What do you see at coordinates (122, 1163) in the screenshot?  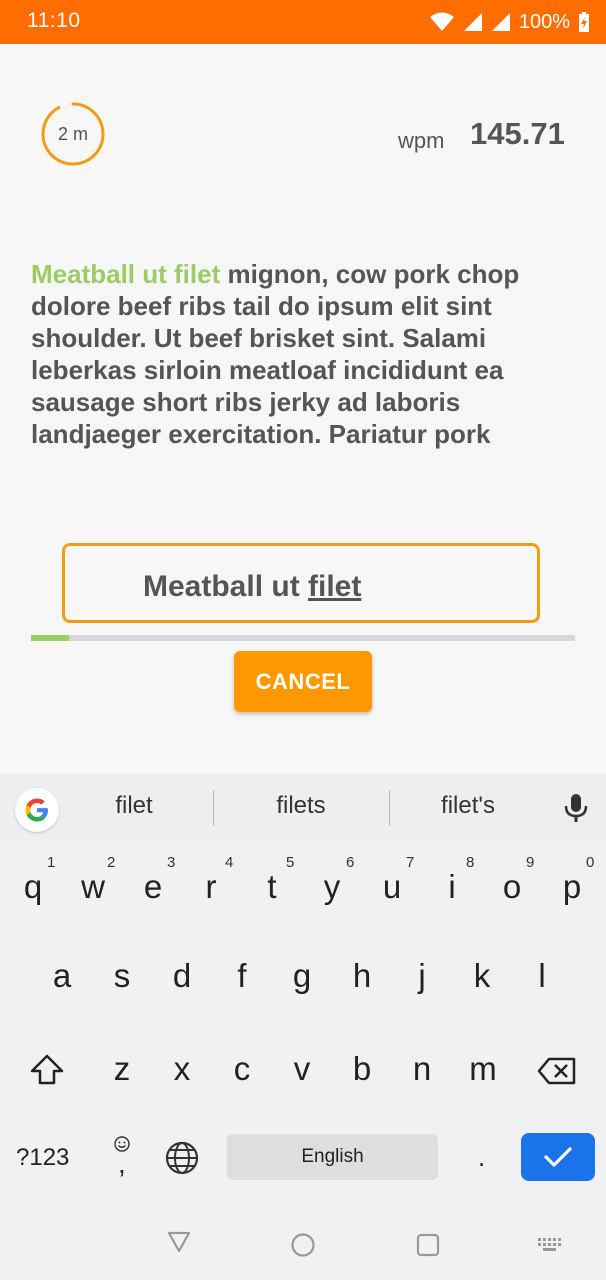 I see `comma-label: ,` at bounding box center [122, 1163].